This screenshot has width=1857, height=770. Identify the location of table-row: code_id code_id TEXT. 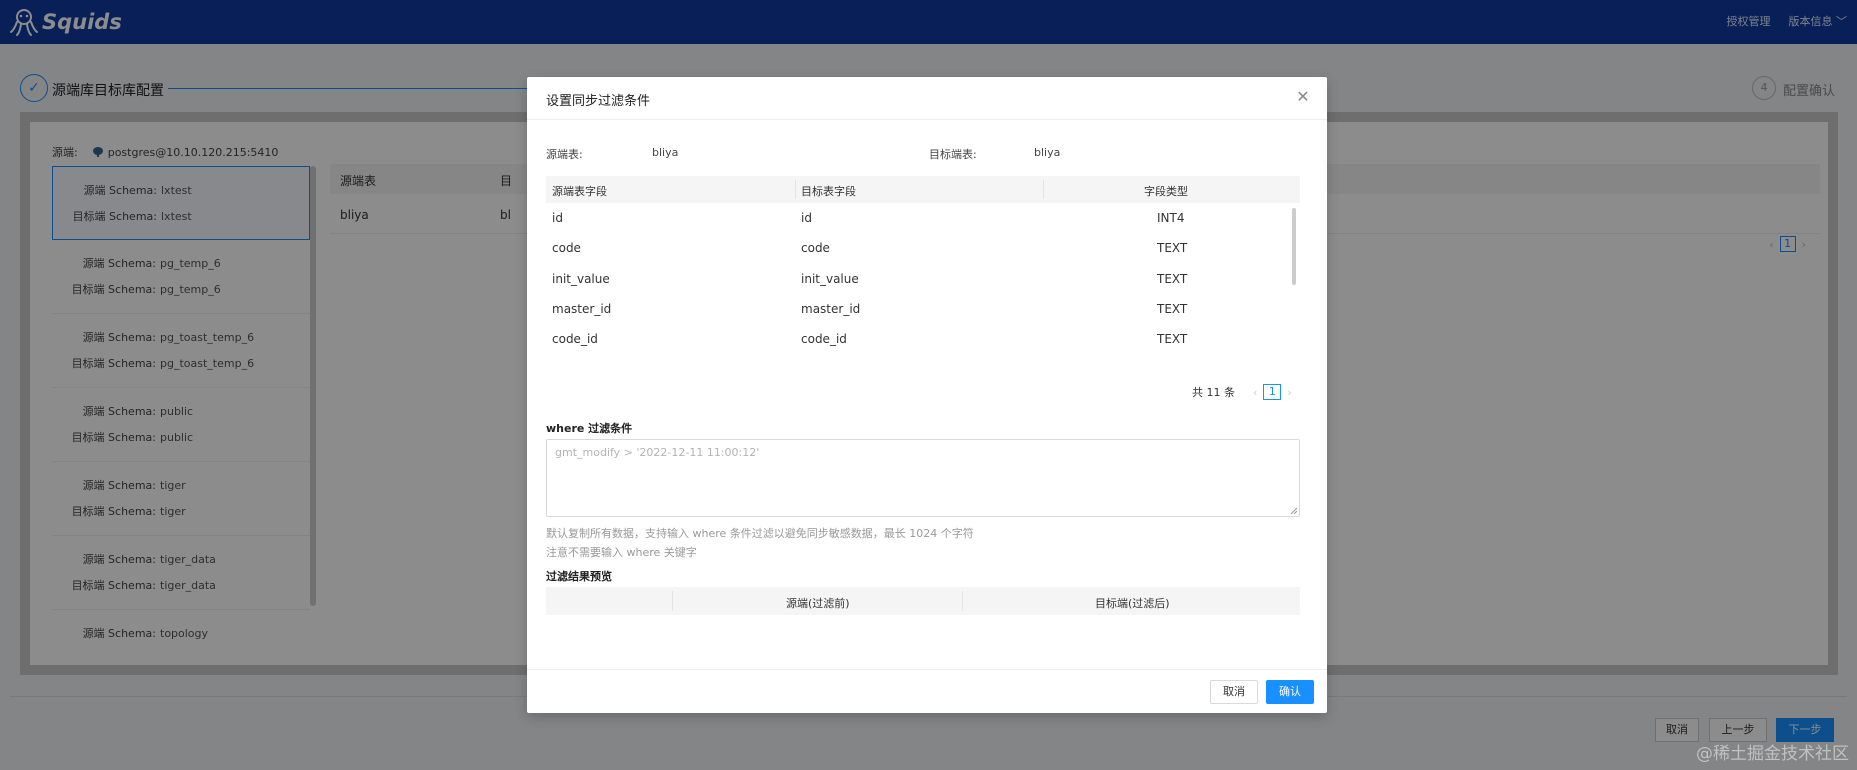
(923, 339).